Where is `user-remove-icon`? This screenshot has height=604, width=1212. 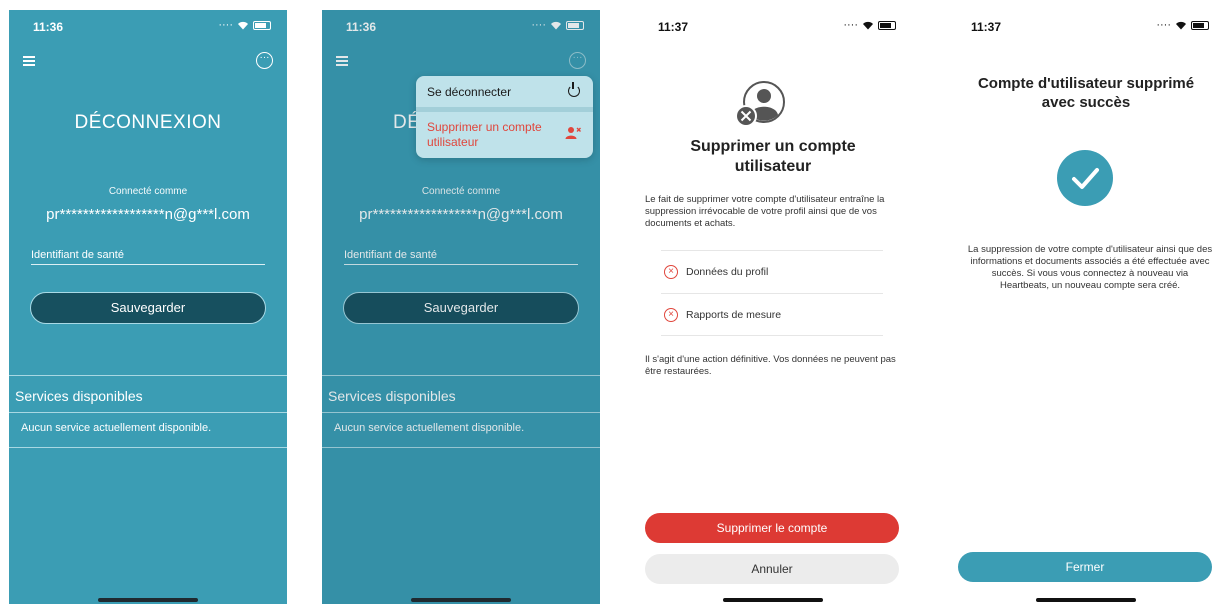 user-remove-icon is located at coordinates (573, 133).